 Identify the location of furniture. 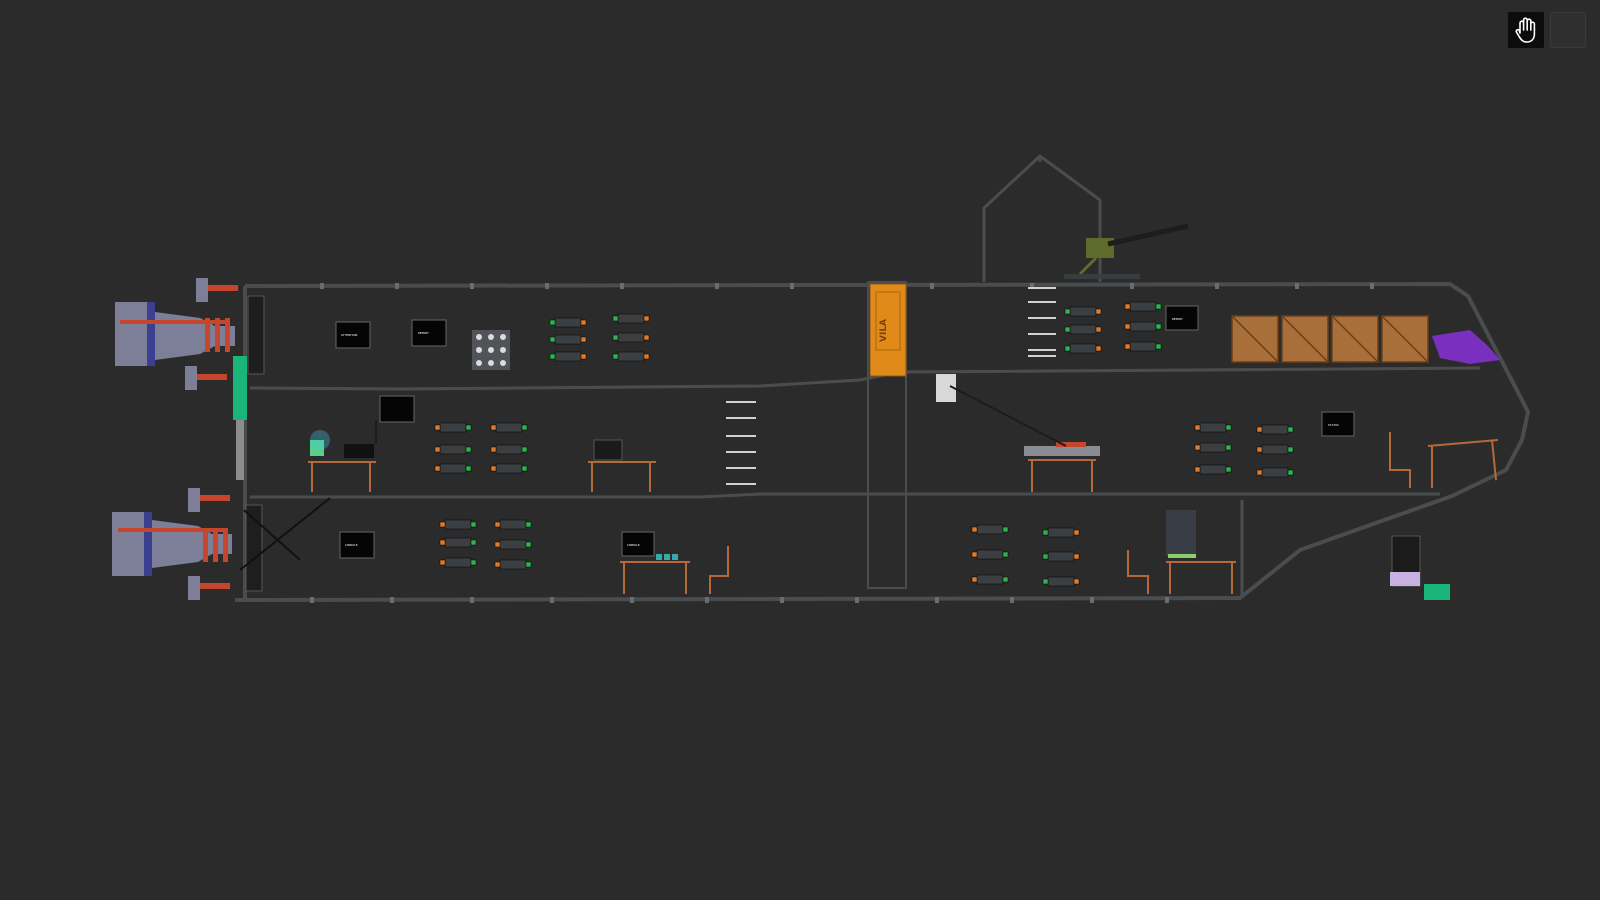
(903, 513).